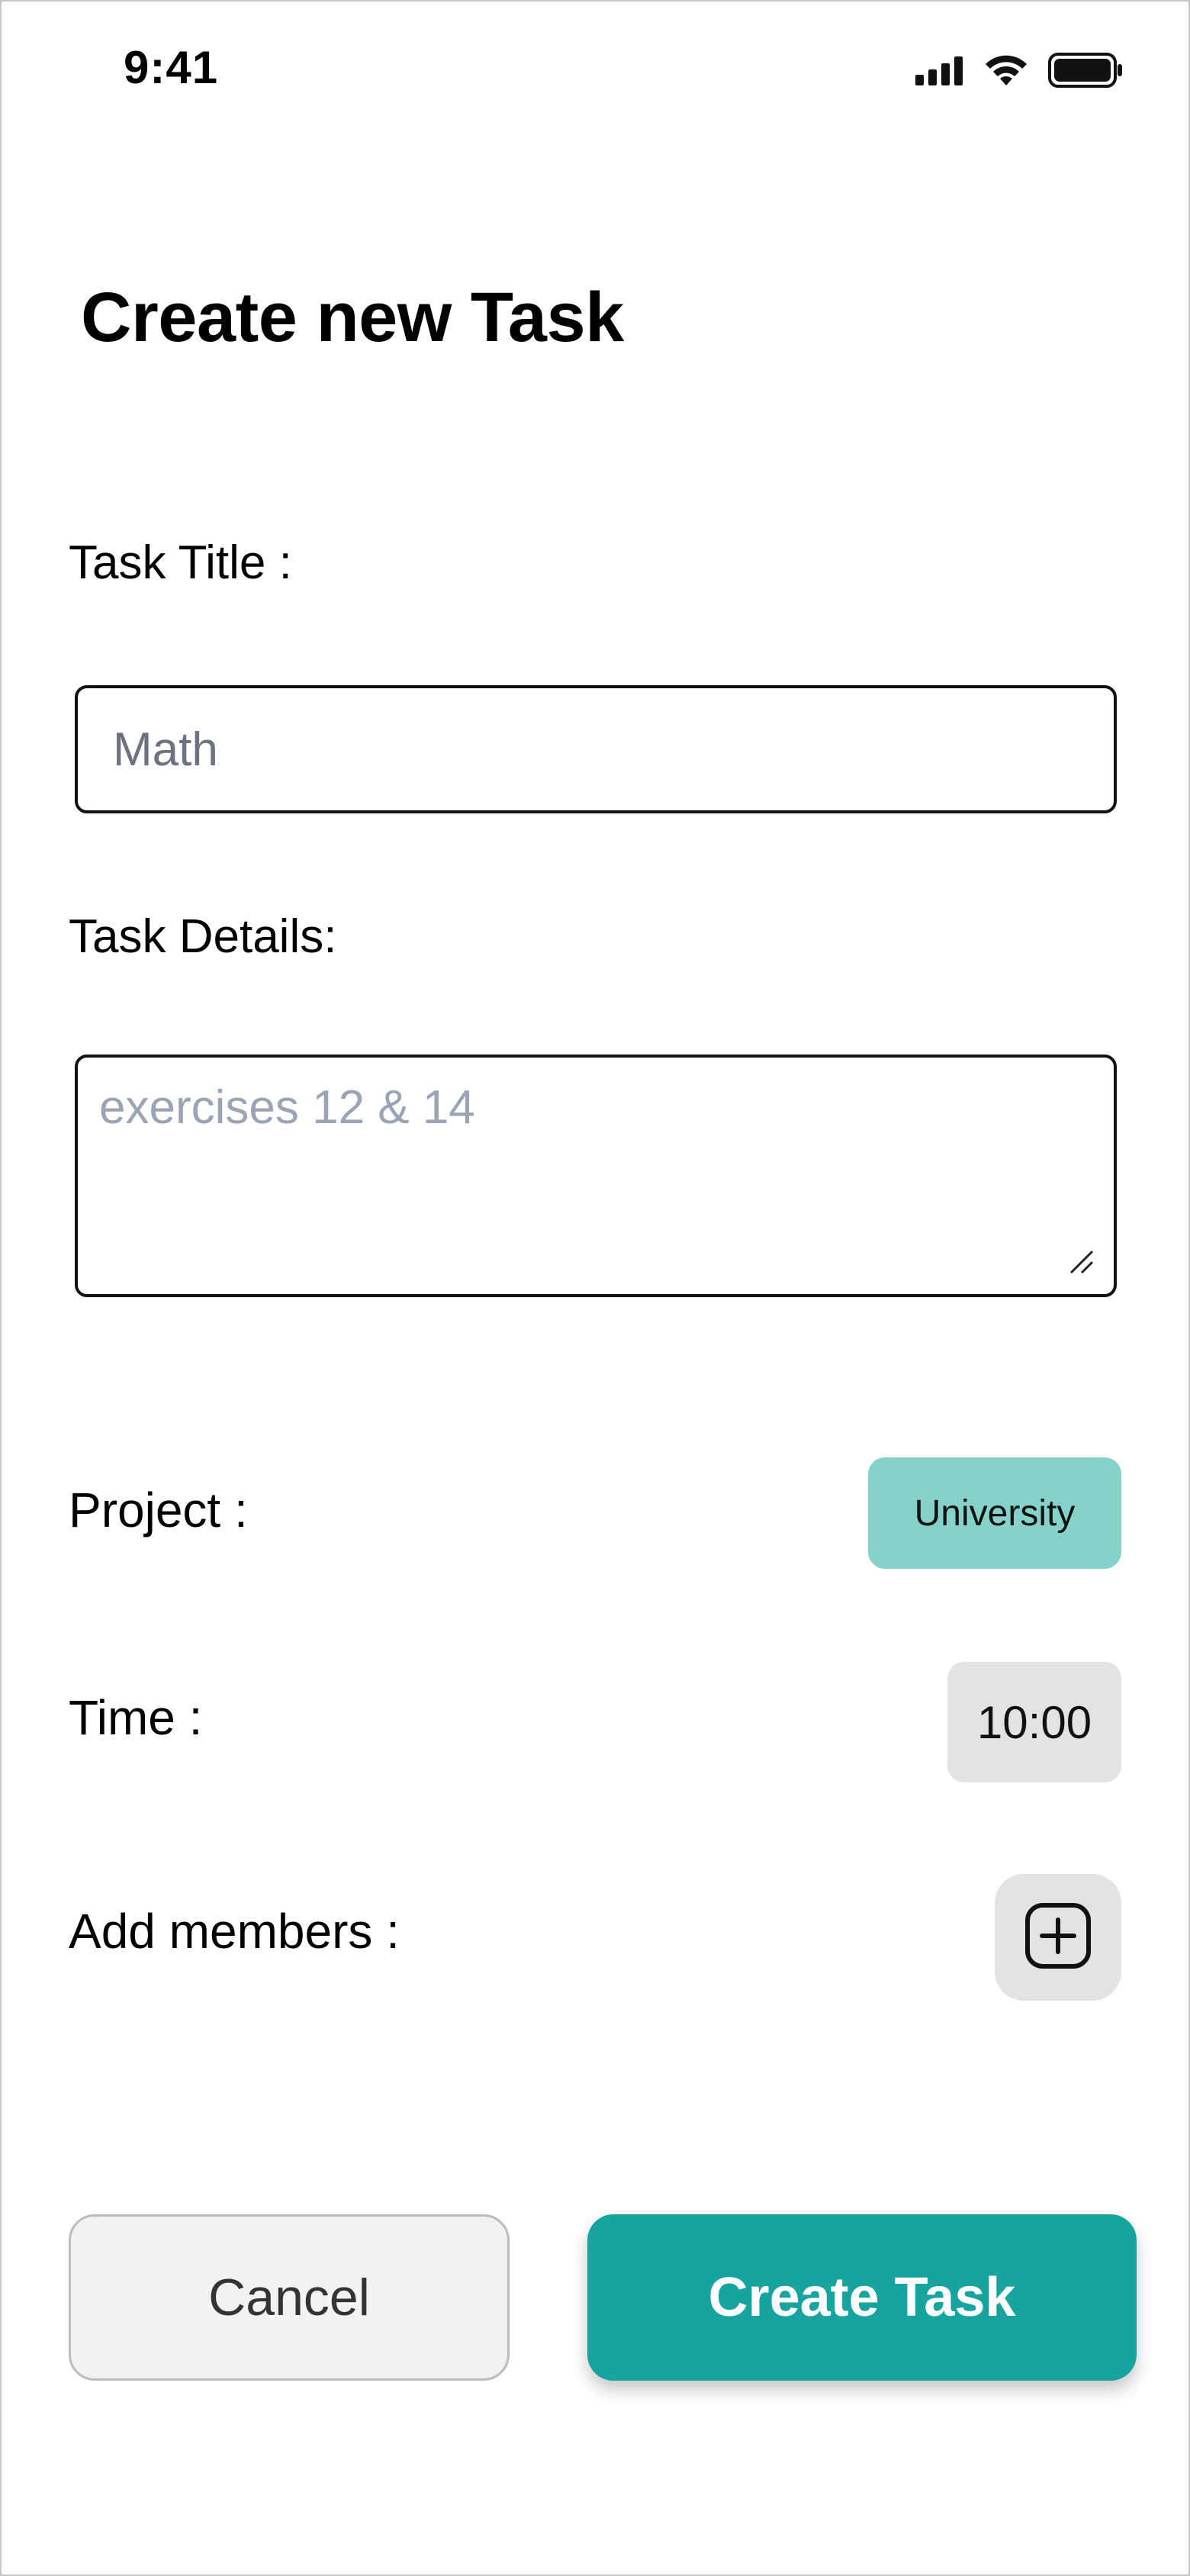  I want to click on wifi-icon, so click(1006, 72).